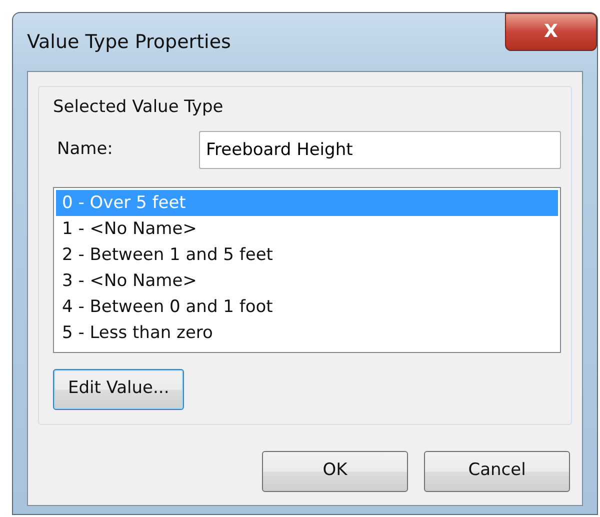 The image size is (600, 517). Describe the element at coordinates (307, 229) in the screenshot. I see `list-item: 1 - <No Name>` at that location.